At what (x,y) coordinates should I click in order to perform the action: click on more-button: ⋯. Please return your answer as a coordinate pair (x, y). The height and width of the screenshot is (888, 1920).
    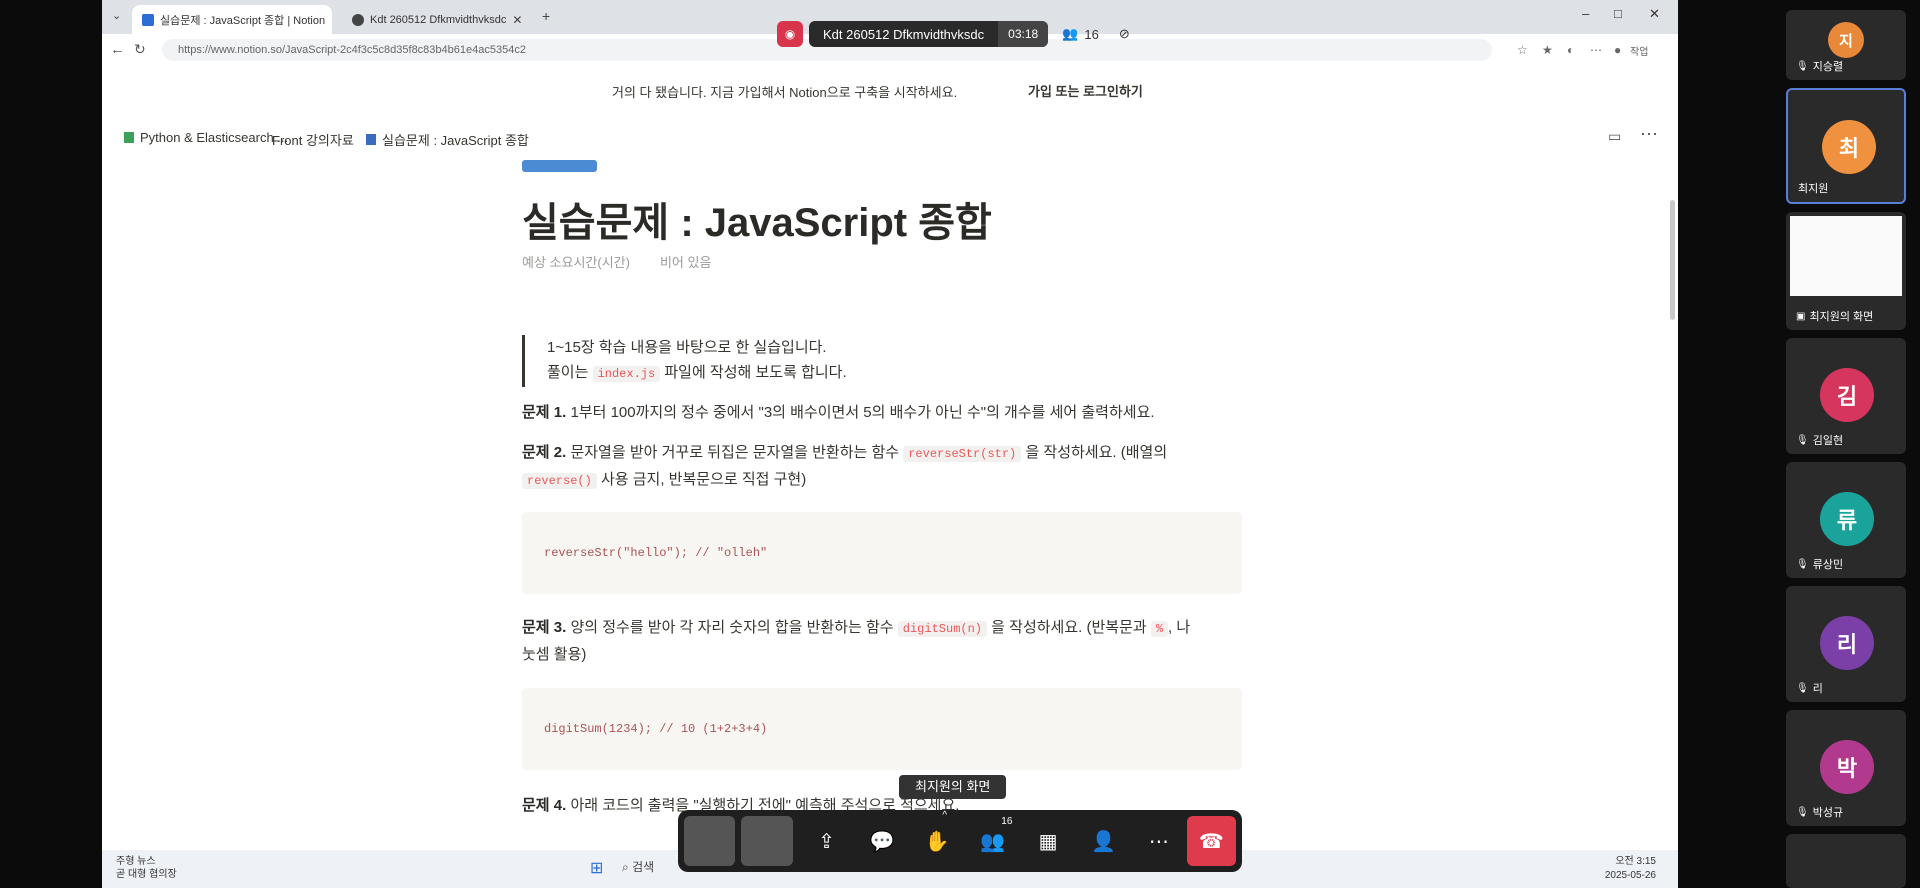
    Looking at the image, I should click on (1158, 841).